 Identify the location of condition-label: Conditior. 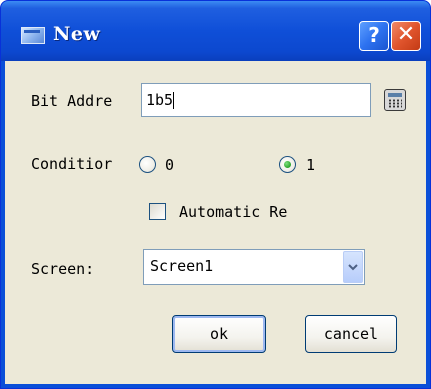
(72, 164).